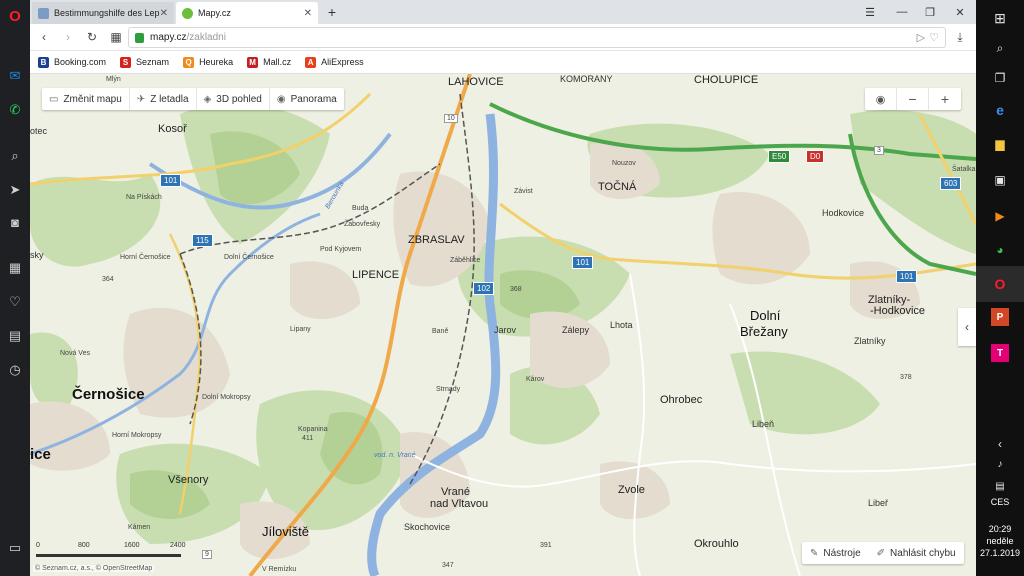 The image size is (1024, 576). I want to click on volume-icon: ♪, so click(1000, 464).